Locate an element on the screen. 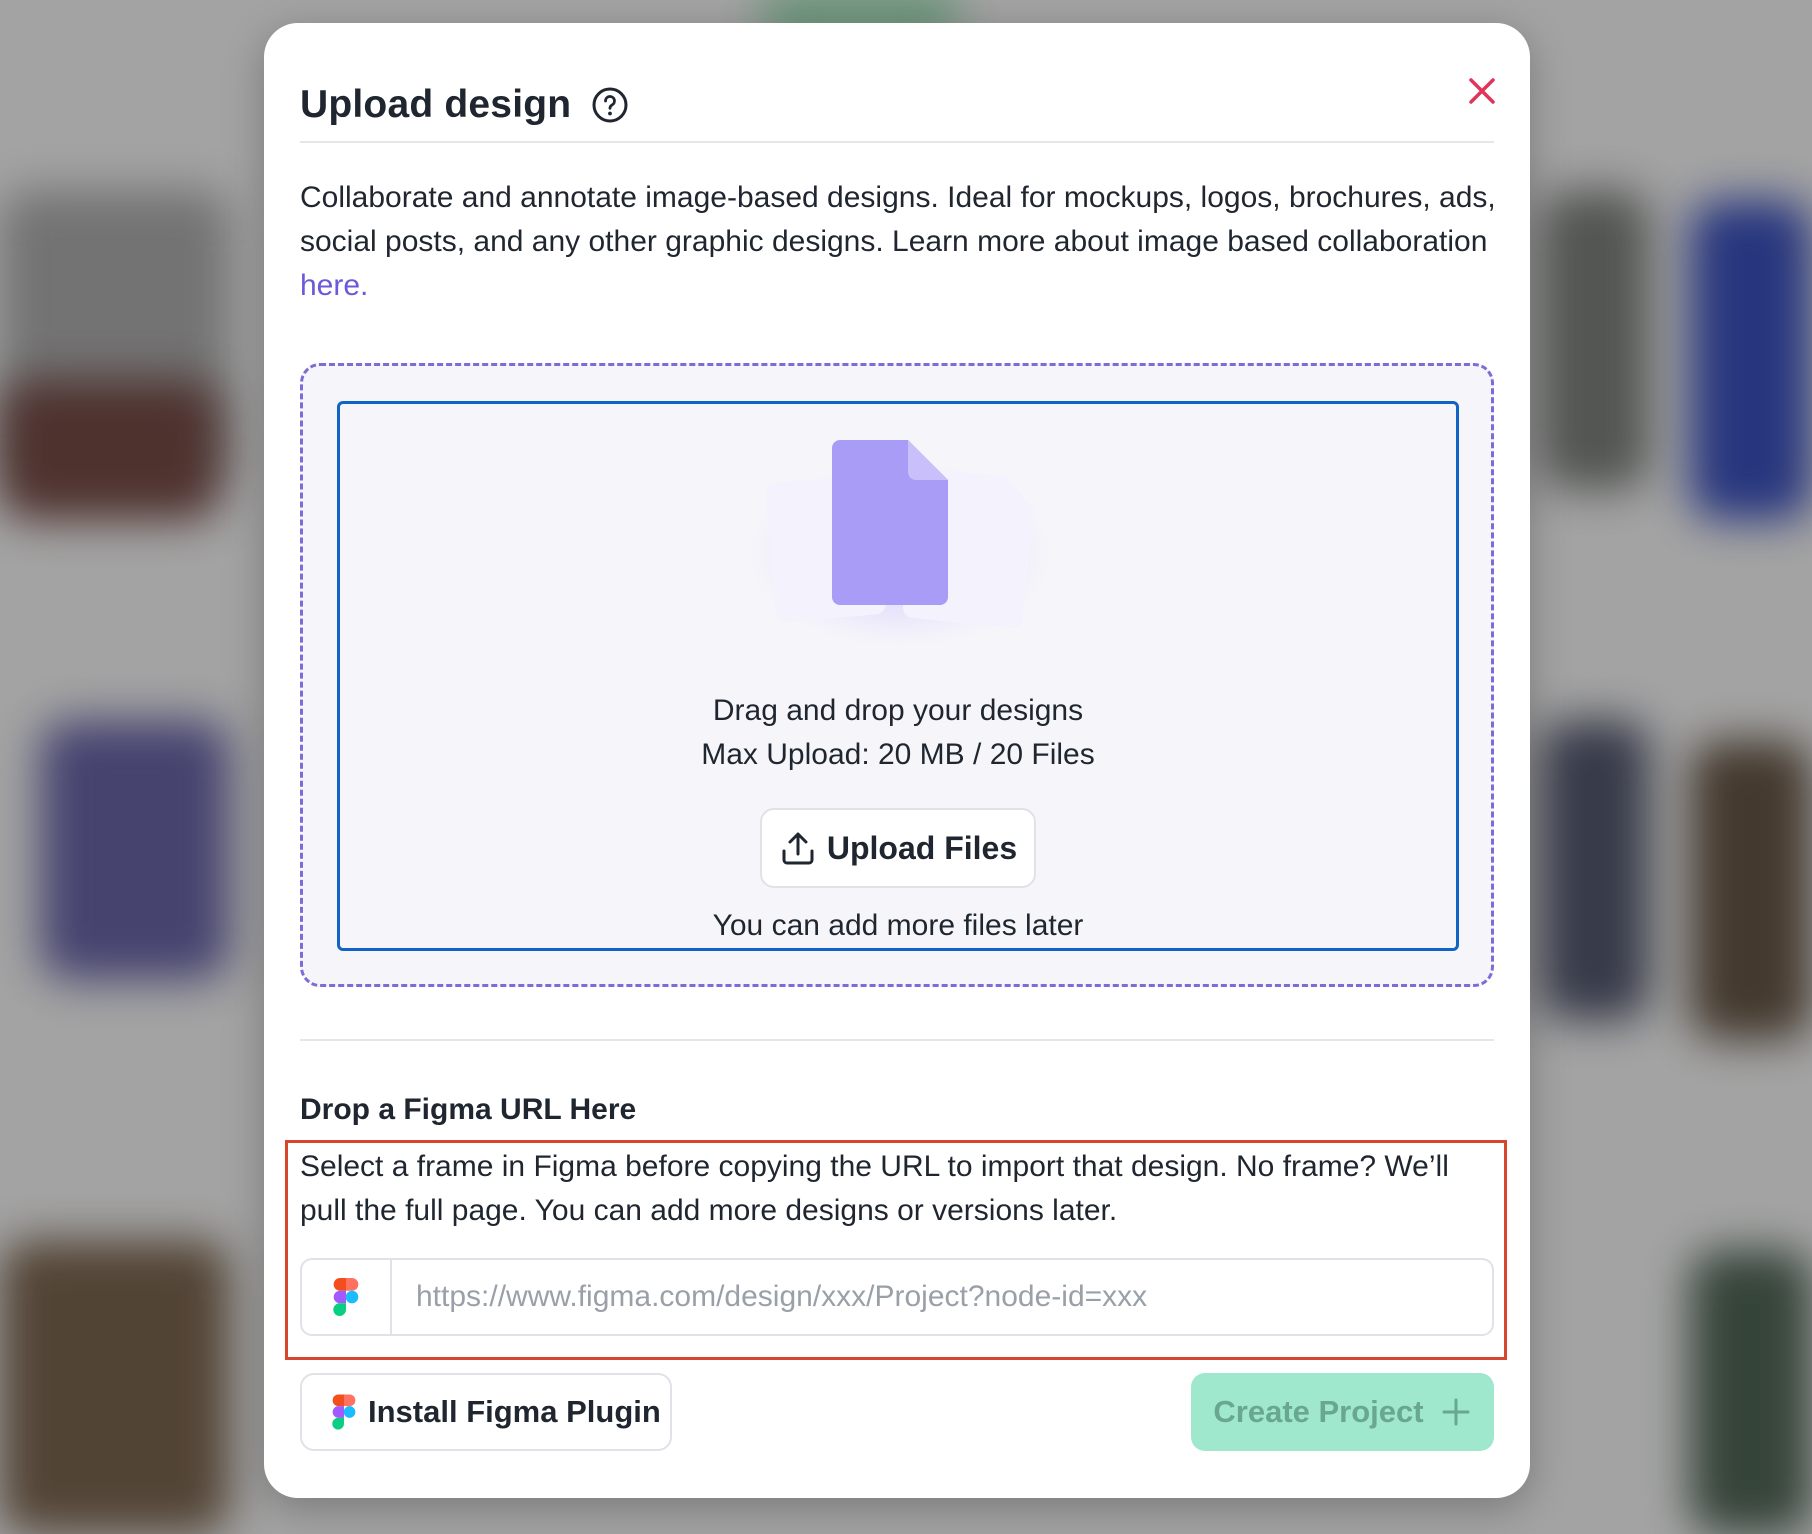  add-later-note: You can add more files later is located at coordinates (898, 925).